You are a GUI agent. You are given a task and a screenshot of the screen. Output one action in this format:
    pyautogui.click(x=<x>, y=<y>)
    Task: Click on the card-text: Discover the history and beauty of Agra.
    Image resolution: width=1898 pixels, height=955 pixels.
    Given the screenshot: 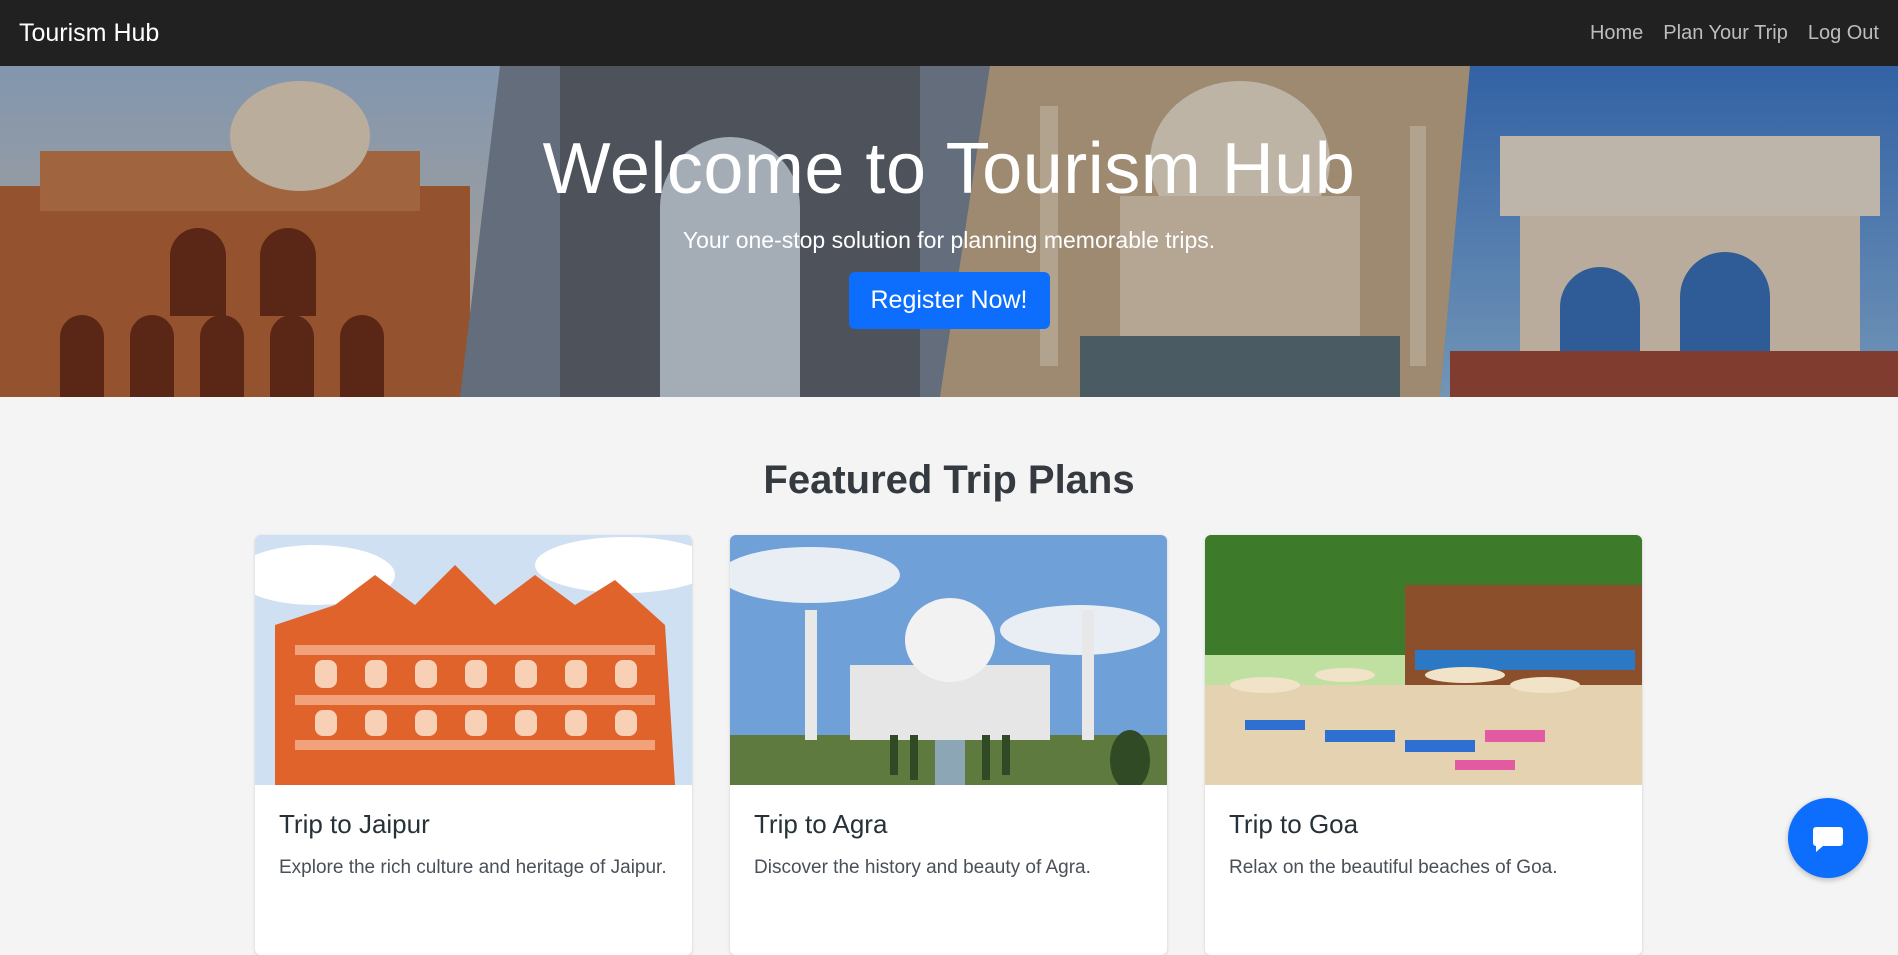 What is the action you would take?
    pyautogui.click(x=922, y=867)
    